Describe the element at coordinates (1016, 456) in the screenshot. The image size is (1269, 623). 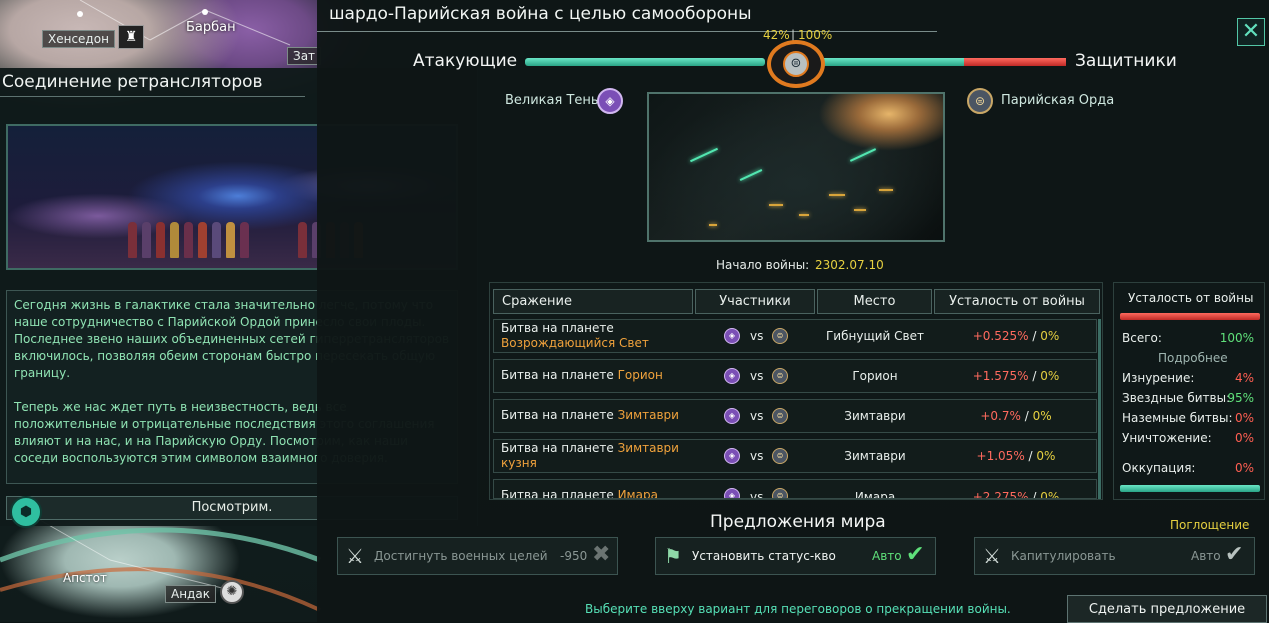
I see `battle-exhaustion: +1.05% / 0%` at that location.